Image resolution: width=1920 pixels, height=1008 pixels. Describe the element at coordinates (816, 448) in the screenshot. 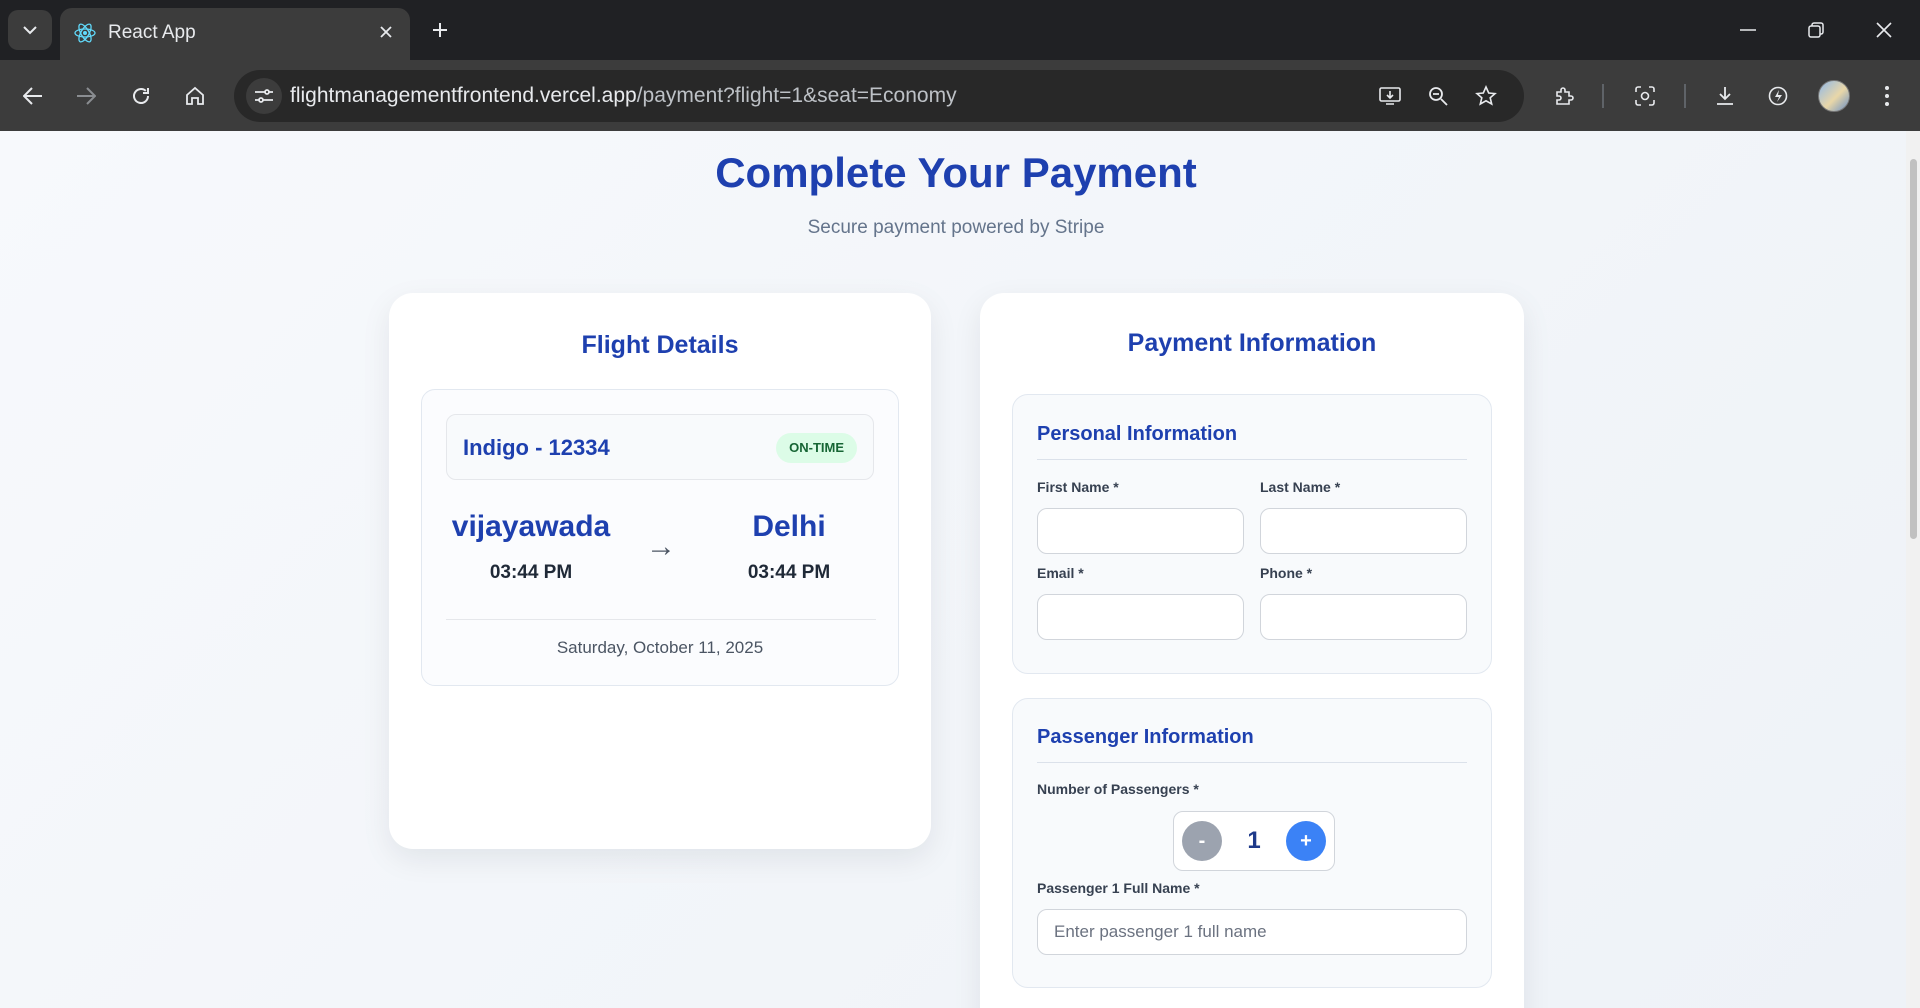

I see `status-badge: ON-TIME` at that location.